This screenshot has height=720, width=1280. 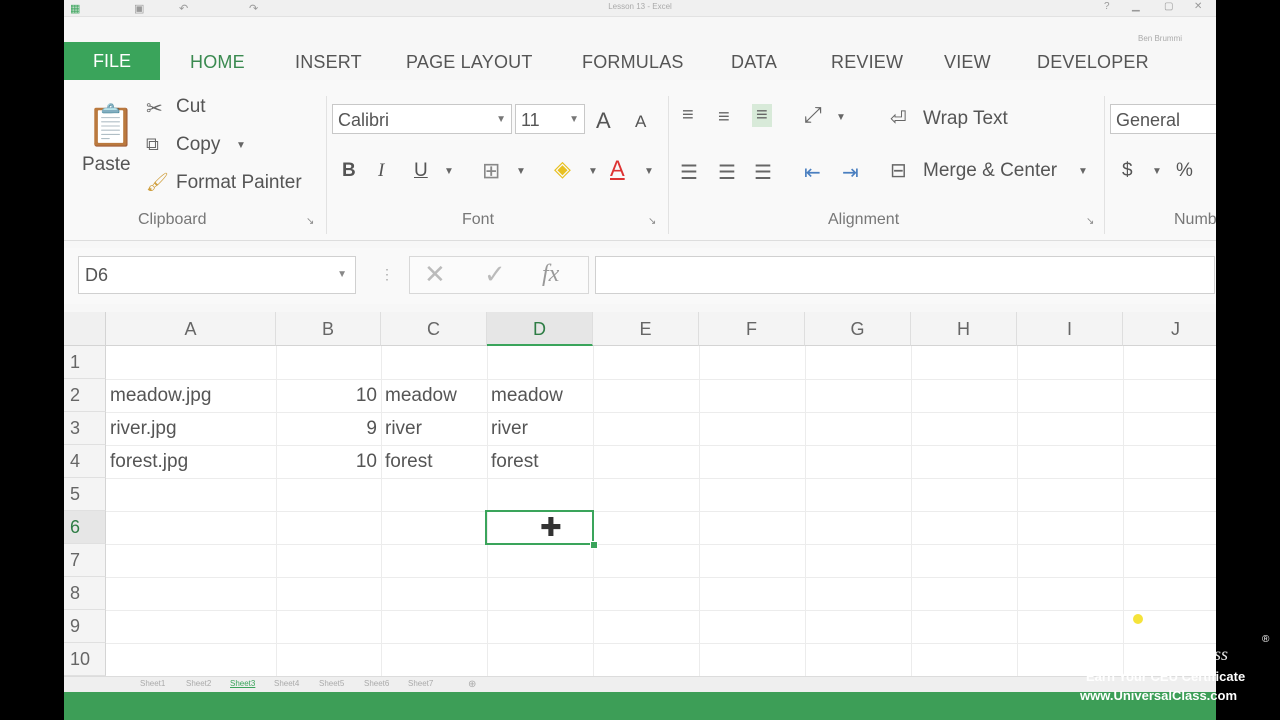 What do you see at coordinates (495, 274) in the screenshot?
I see `enter-icon: ✓` at bounding box center [495, 274].